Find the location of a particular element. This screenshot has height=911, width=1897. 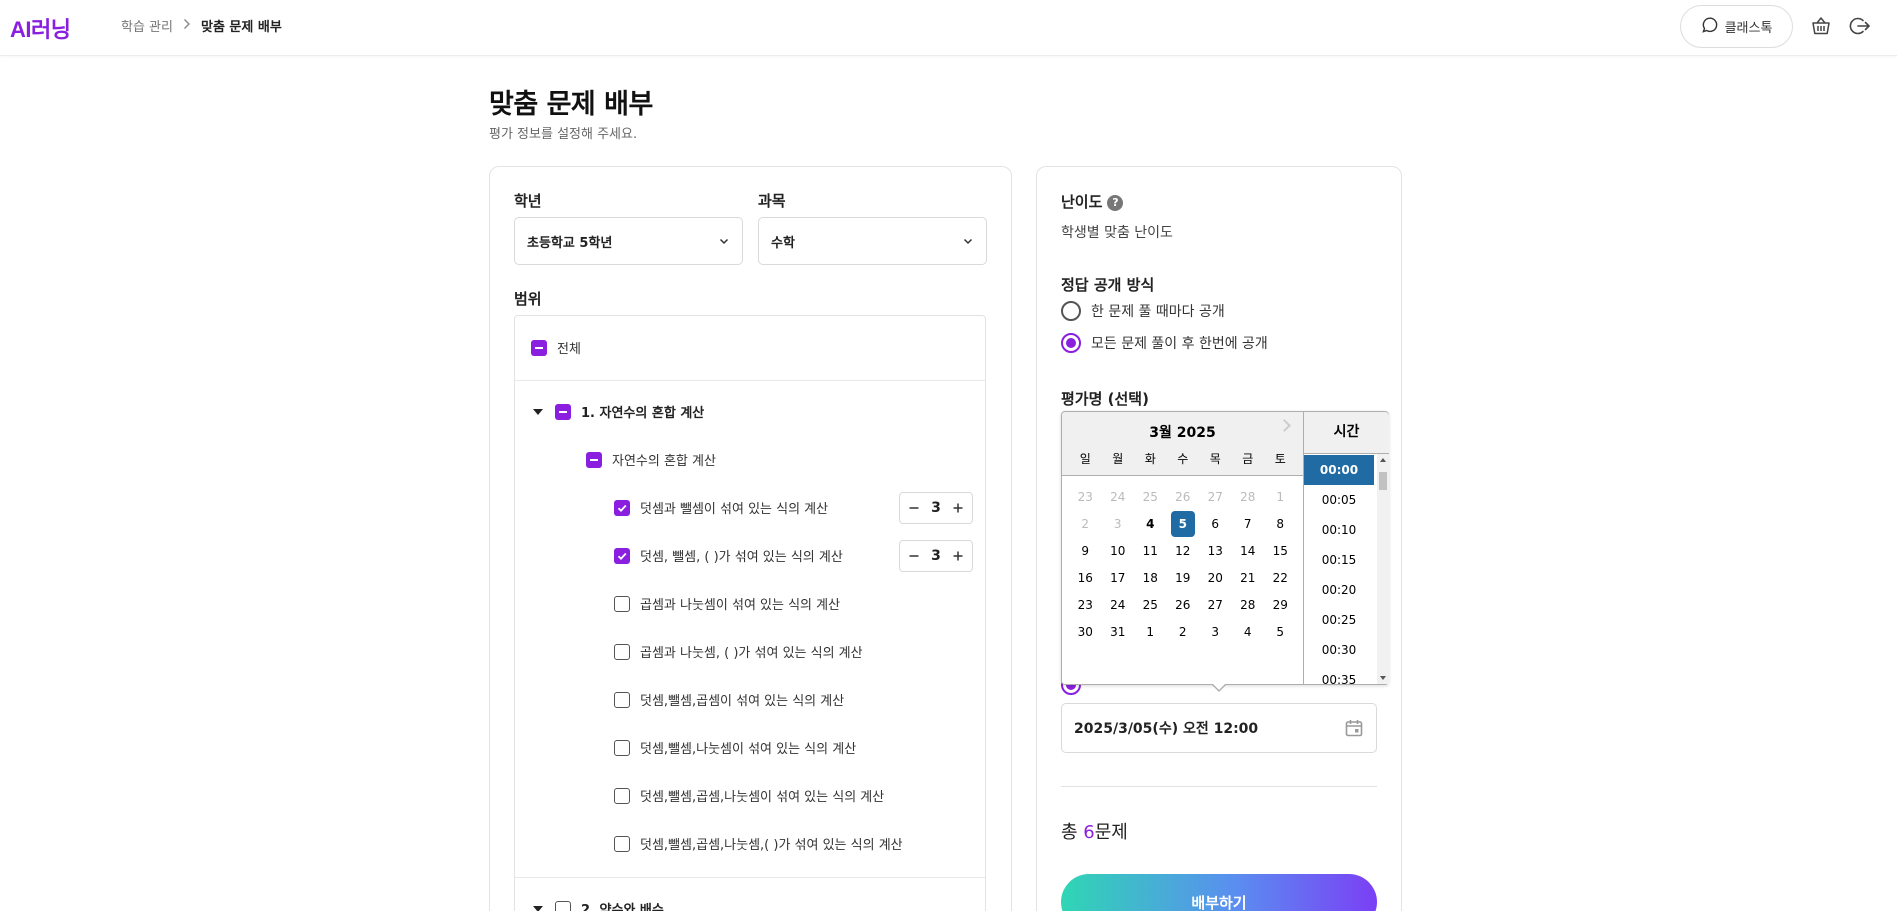

calendar-day: 12 is located at coordinates (1183, 551).